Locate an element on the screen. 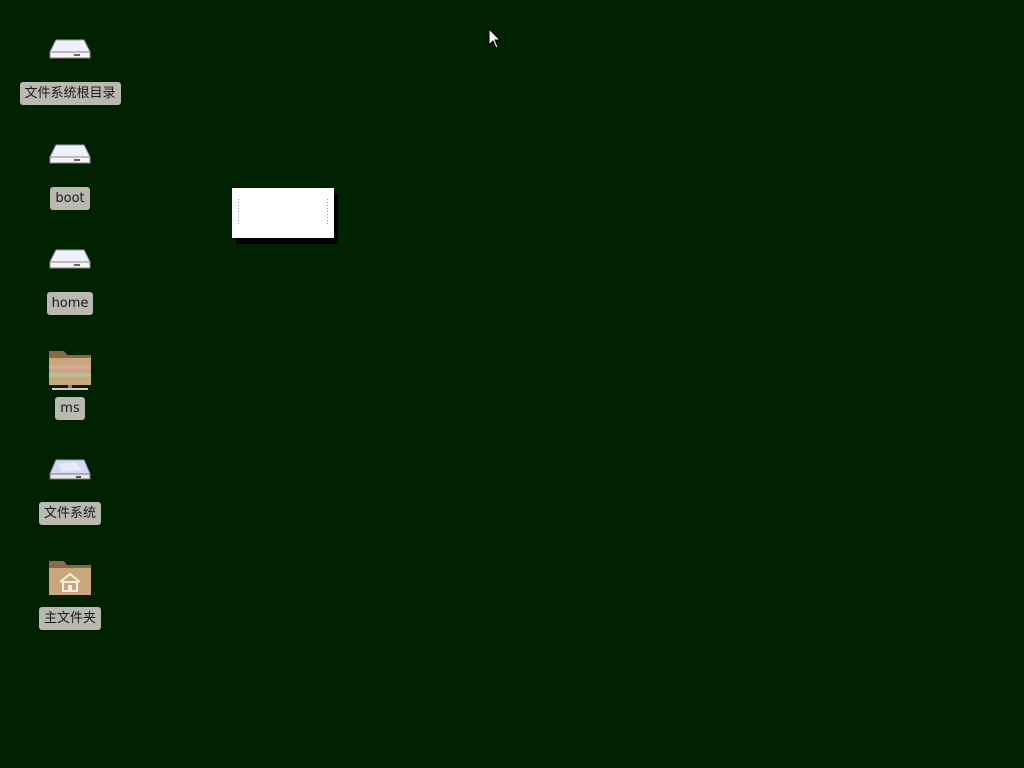  floating-panel is located at coordinates (283, 213).